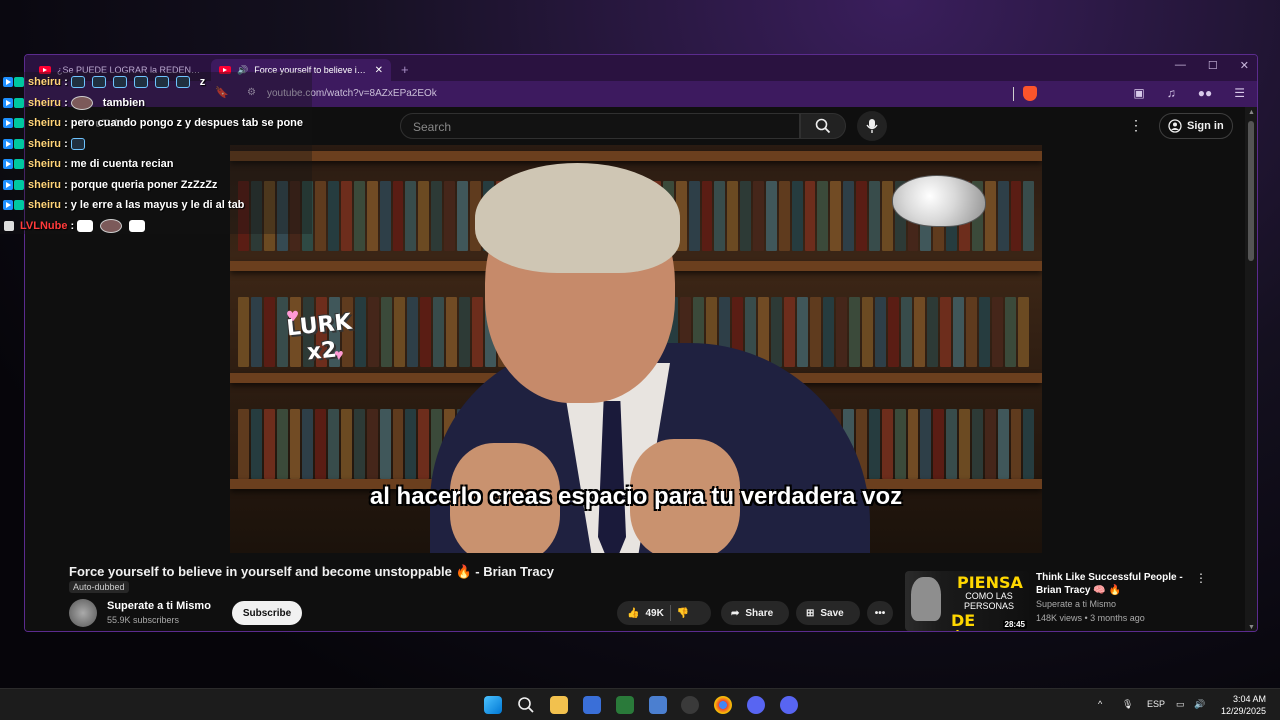  I want to click on voice-search-button, so click(872, 126).